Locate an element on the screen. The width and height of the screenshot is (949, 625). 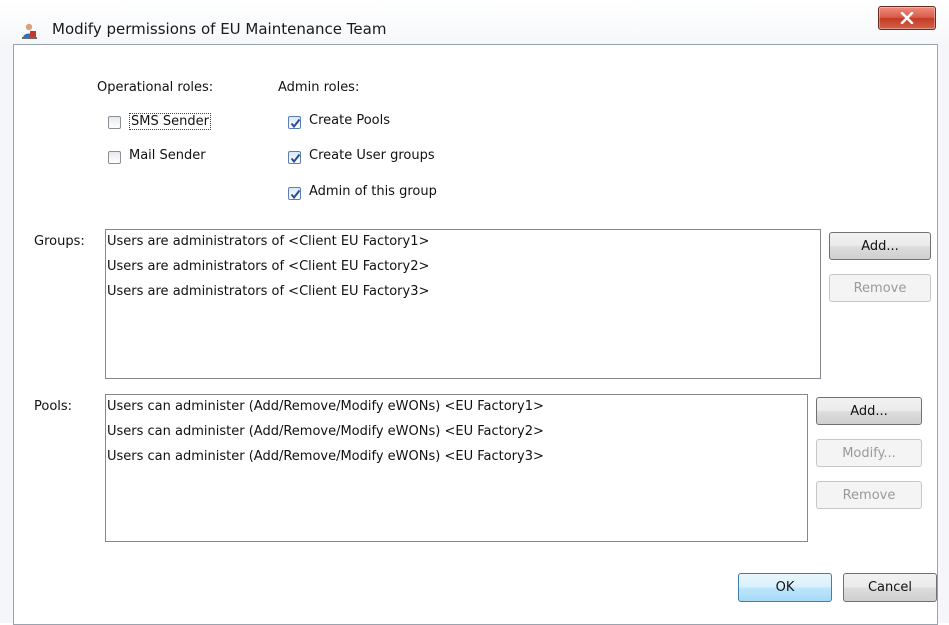
ok-button: OK is located at coordinates (785, 587).